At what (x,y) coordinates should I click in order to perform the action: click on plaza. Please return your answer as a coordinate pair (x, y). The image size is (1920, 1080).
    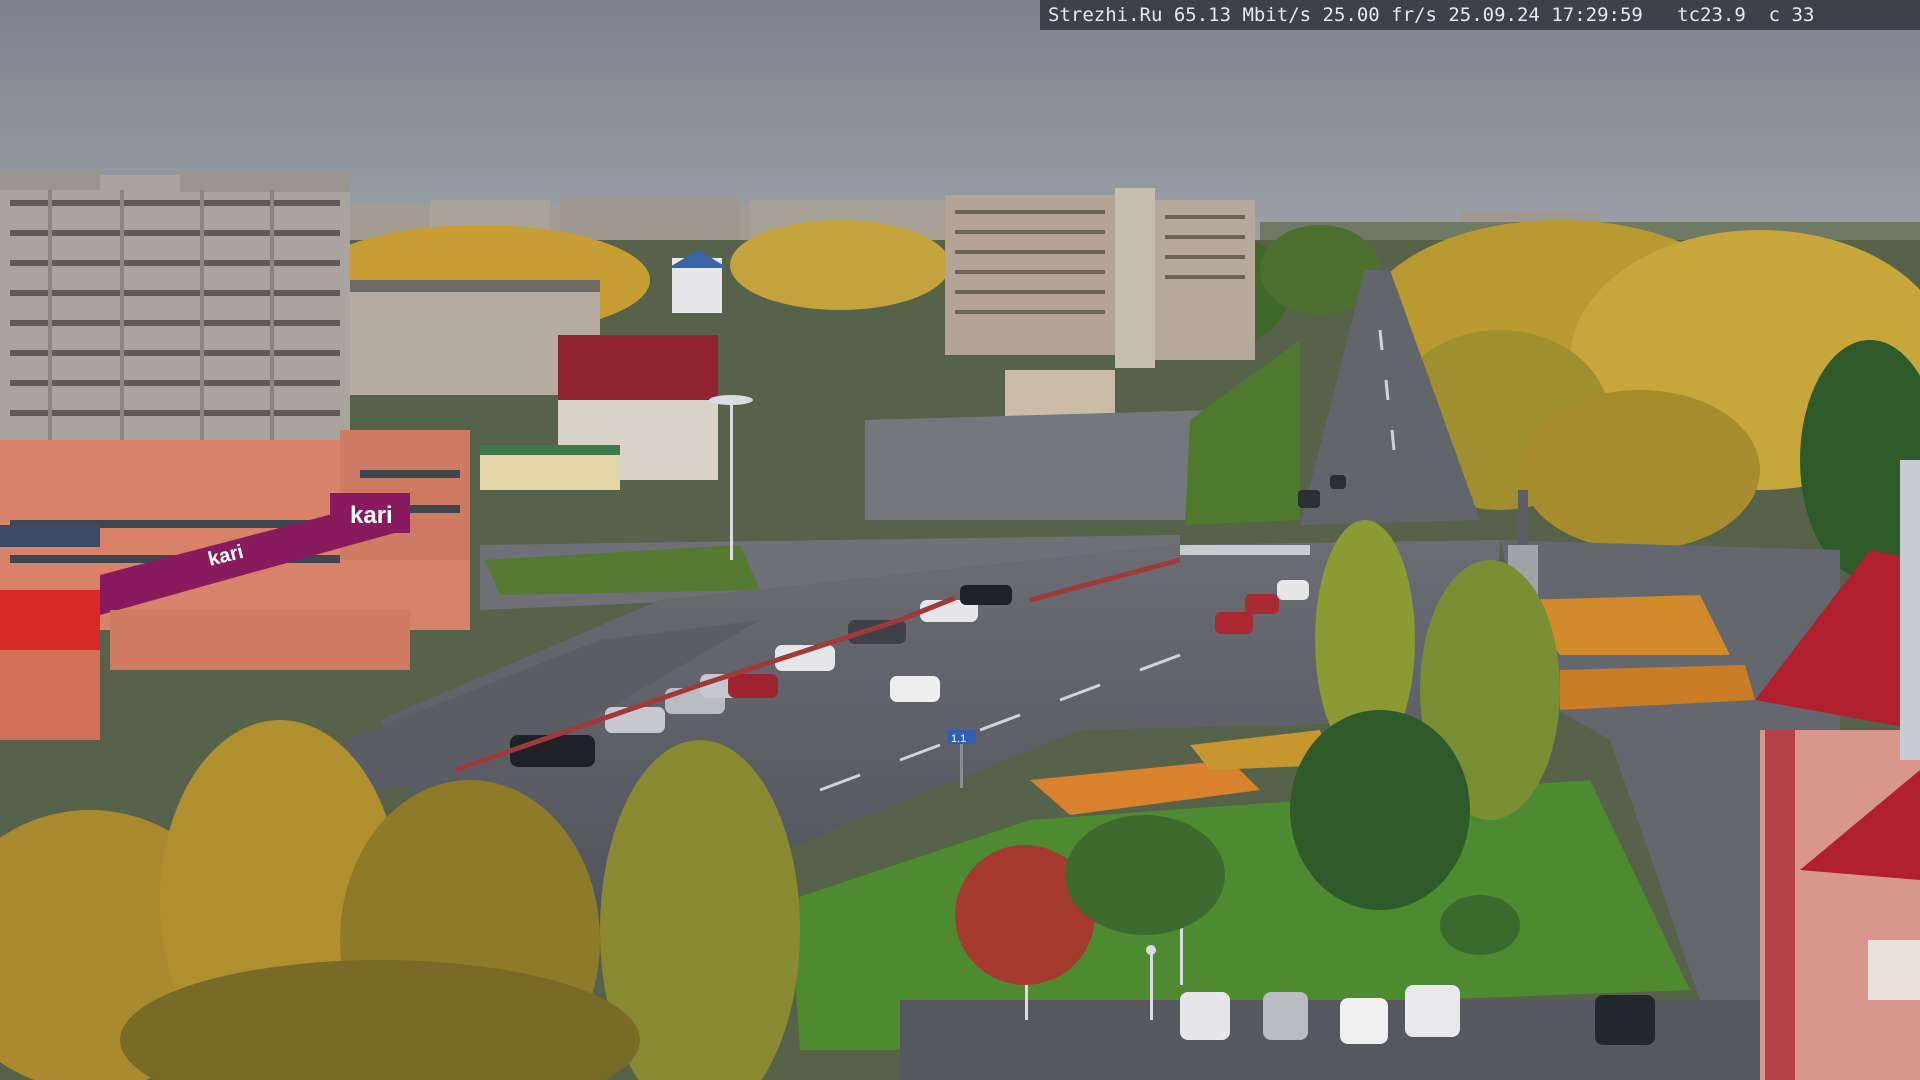
    Looking at the image, I should click on (1040, 465).